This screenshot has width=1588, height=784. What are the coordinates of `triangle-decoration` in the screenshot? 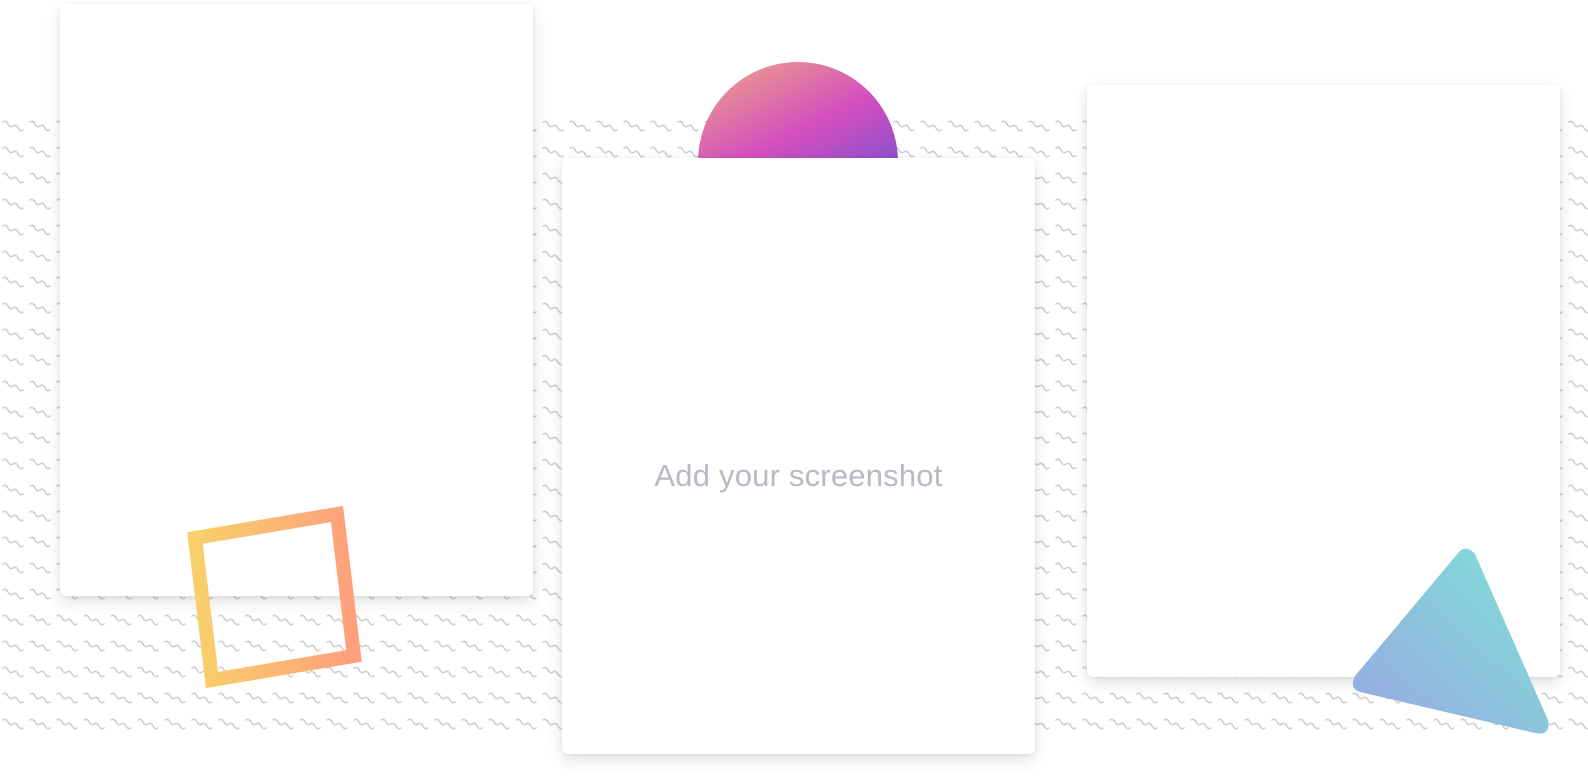 It's located at (1450, 641).